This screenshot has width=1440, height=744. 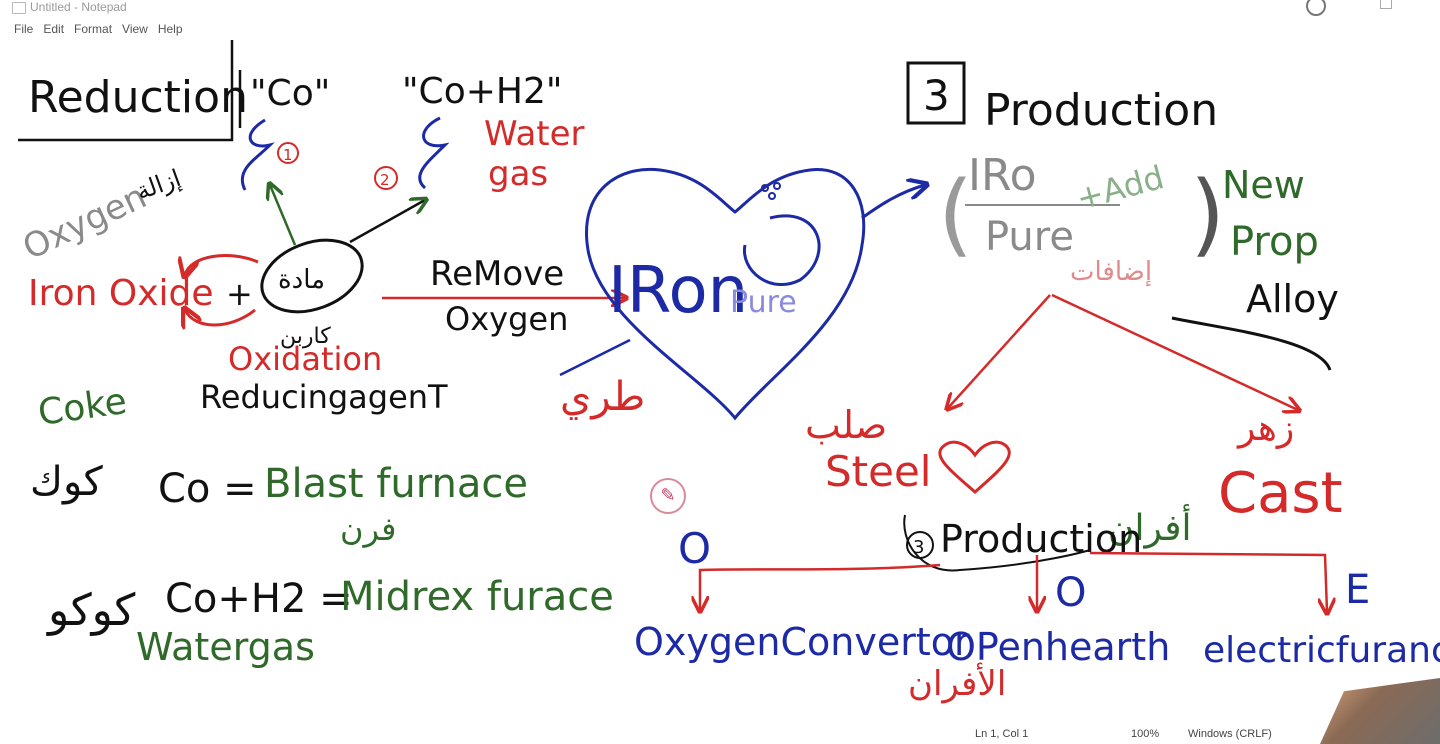 What do you see at coordinates (1111, 272) in the screenshot?
I see `idafat-label: إضافات` at bounding box center [1111, 272].